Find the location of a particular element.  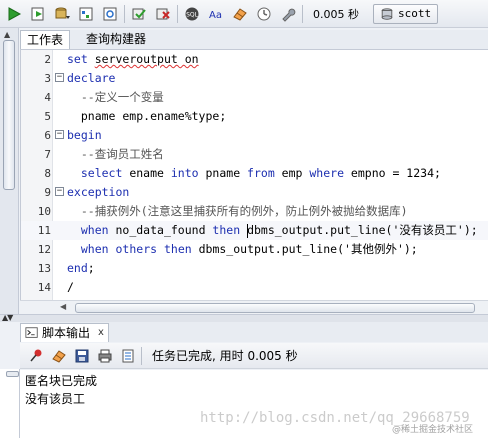

tab-script-output: 脚本输出 x is located at coordinates (64, 332).